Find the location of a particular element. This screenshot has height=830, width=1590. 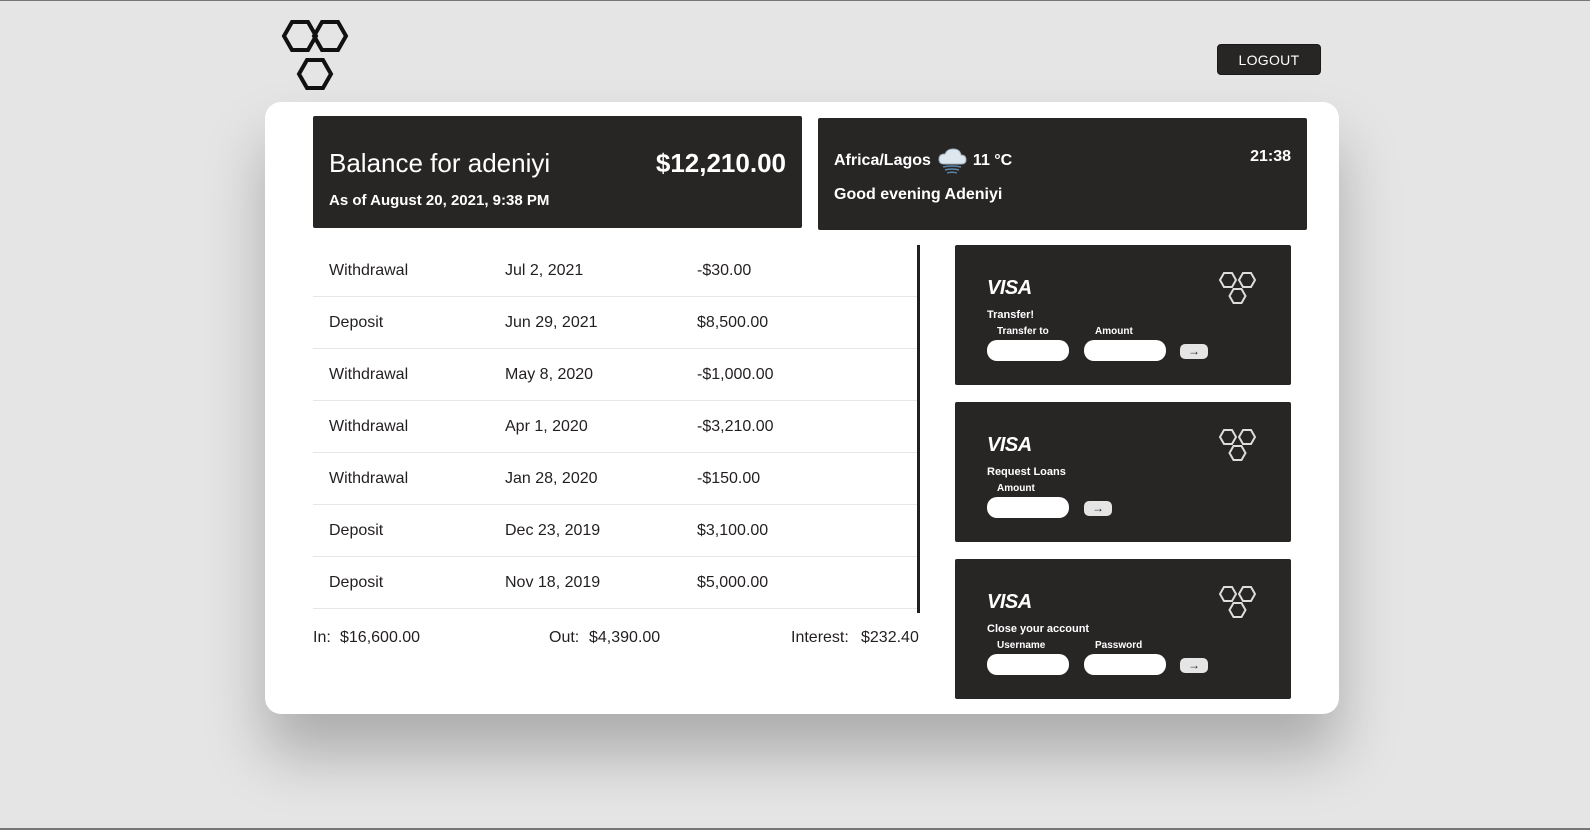

loan-panel: VISA Request Loans Amount → is located at coordinates (1123, 472).